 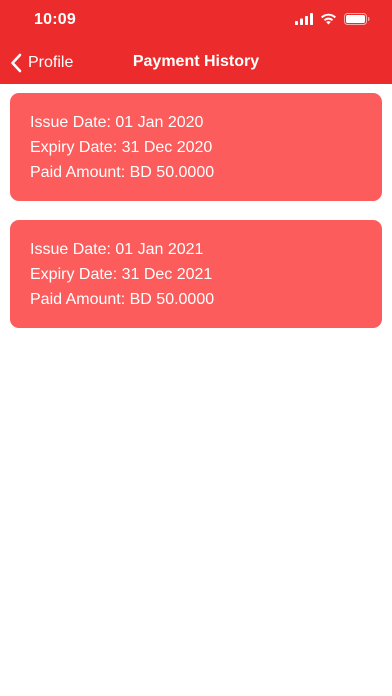 I want to click on page-title: Payment History, so click(x=196, y=61).